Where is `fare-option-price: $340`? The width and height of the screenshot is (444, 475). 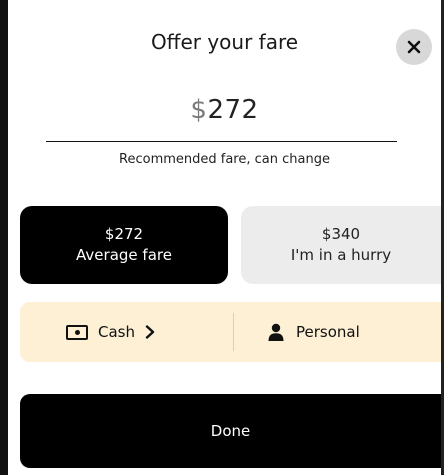
fare-option-price: $340 is located at coordinates (341, 234).